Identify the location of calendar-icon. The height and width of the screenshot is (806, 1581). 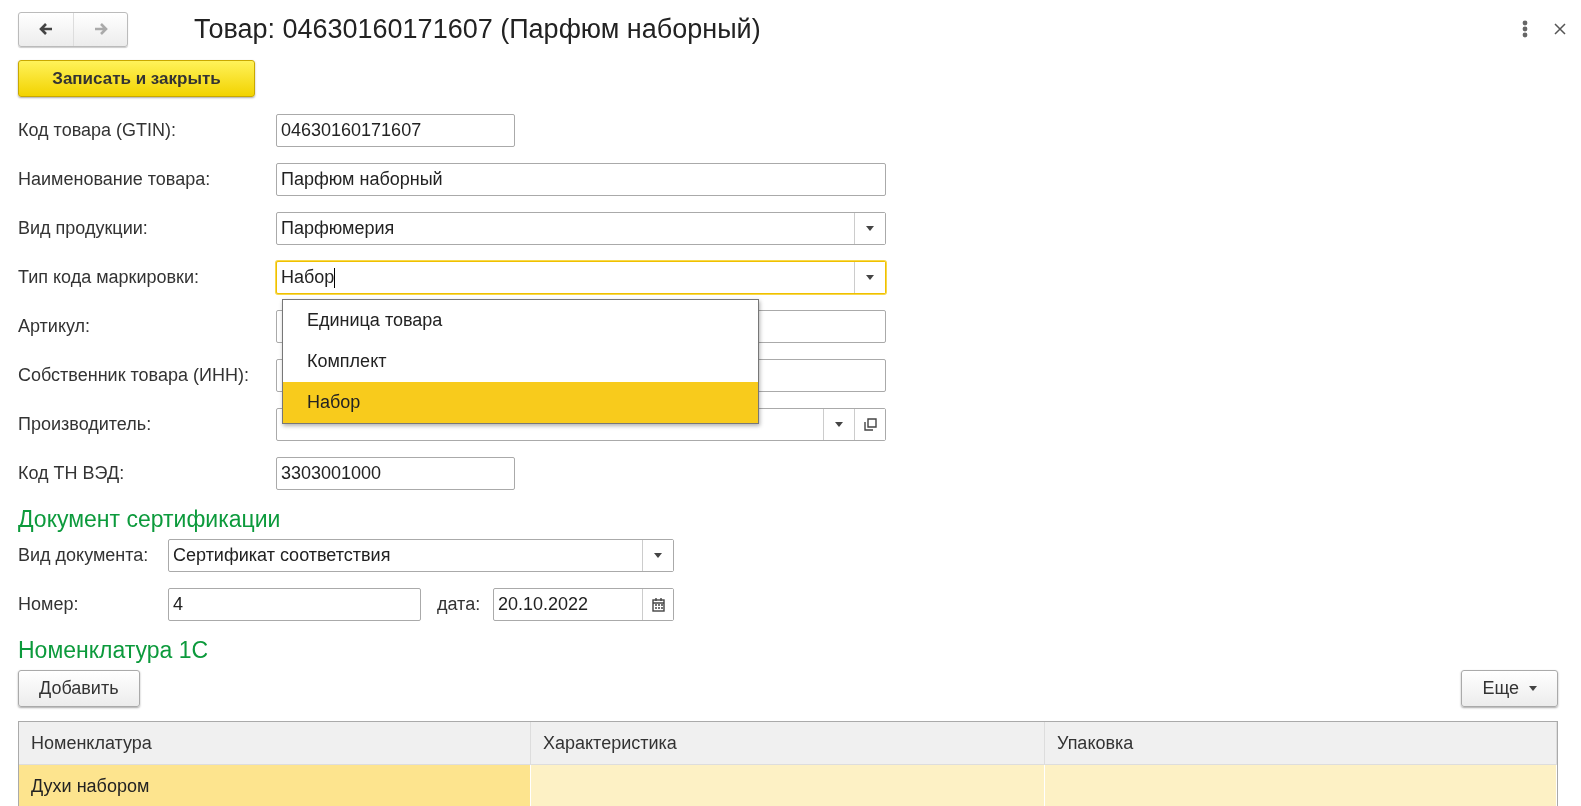
(658, 604).